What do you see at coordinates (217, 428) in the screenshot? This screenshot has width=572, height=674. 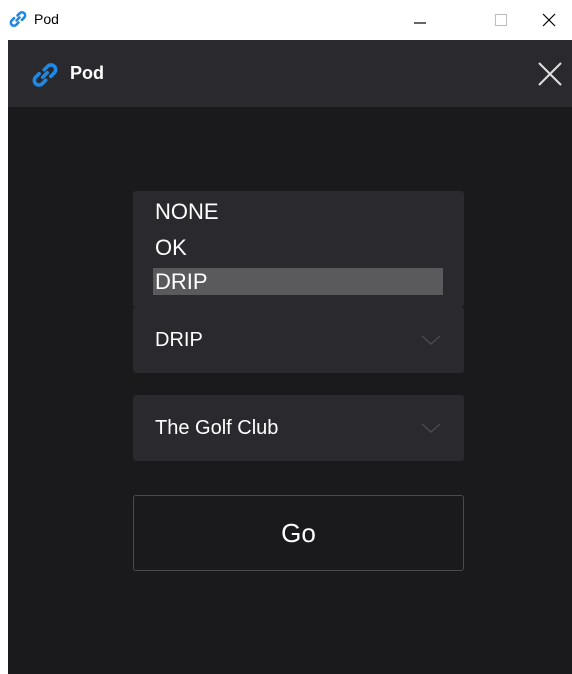 I see `club-select-value: The Golf Club` at bounding box center [217, 428].